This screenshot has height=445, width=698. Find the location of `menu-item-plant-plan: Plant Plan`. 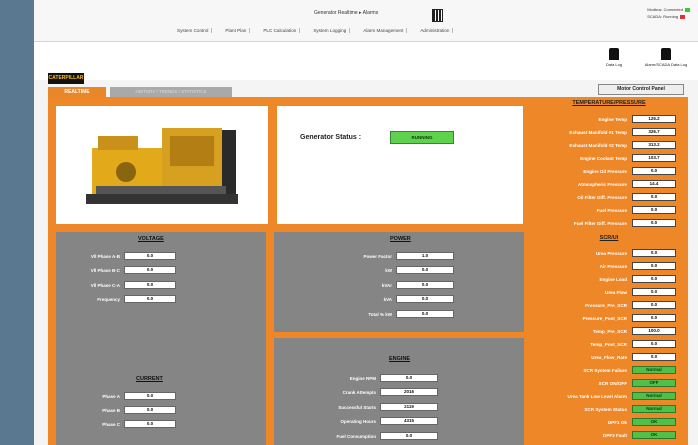

menu-item-plant-plan: Plant Plan is located at coordinates (236, 30).